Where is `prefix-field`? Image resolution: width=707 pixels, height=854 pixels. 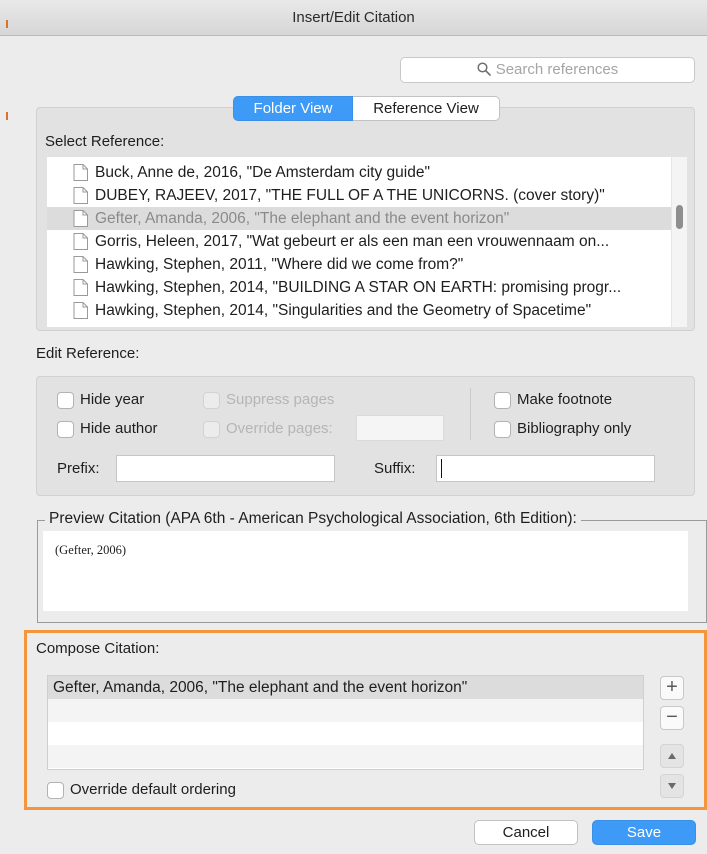
prefix-field is located at coordinates (225, 468).